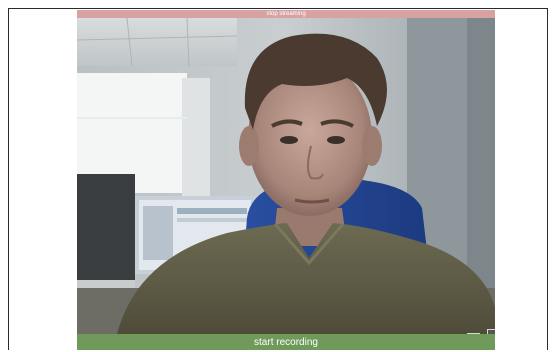 This screenshot has height=352, width=556. Describe the element at coordinates (286, 14) in the screenshot. I see `stop-streaming-button: stop streaming` at that location.